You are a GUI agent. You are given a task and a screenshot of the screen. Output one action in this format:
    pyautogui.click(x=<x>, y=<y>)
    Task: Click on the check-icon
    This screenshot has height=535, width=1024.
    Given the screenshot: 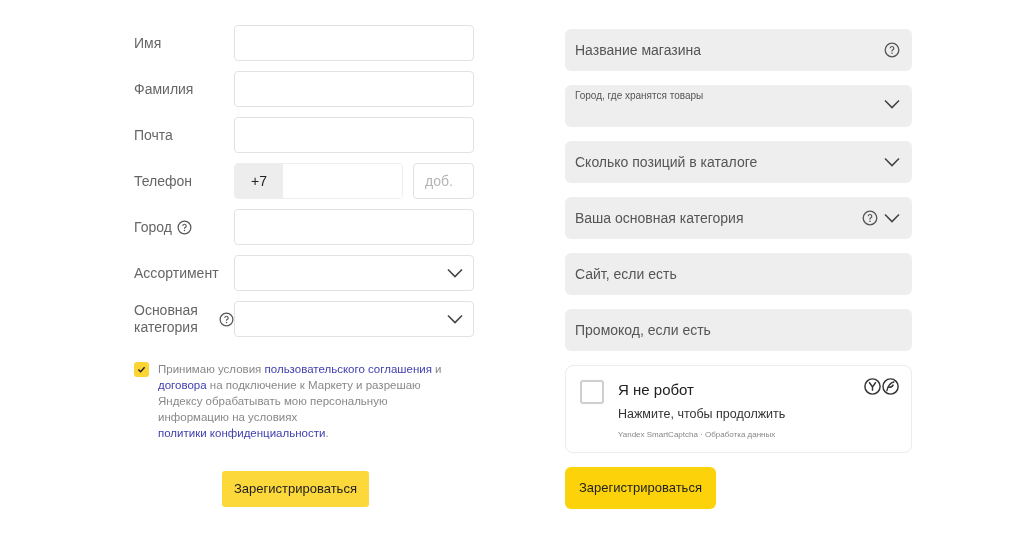 What is the action you would take?
    pyautogui.click(x=141, y=369)
    